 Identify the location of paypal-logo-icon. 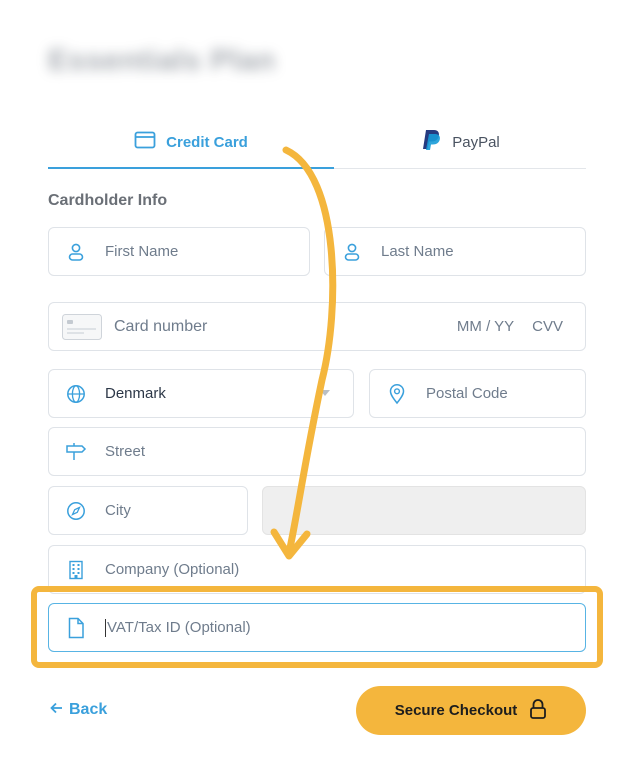
(431, 142).